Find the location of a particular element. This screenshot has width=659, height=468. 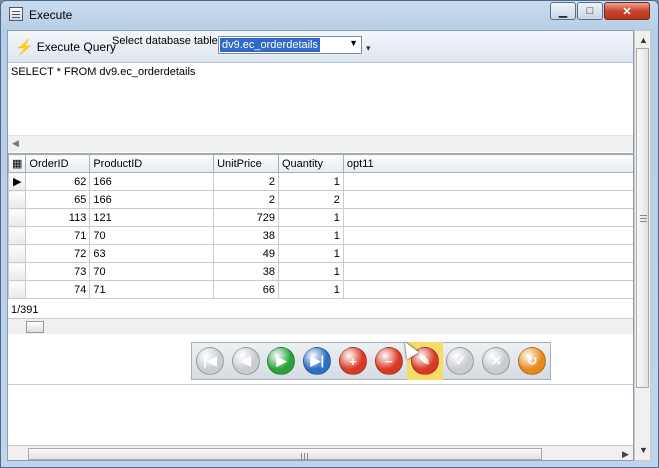

table-row: 73 70 38 1 is located at coordinates (320, 271).